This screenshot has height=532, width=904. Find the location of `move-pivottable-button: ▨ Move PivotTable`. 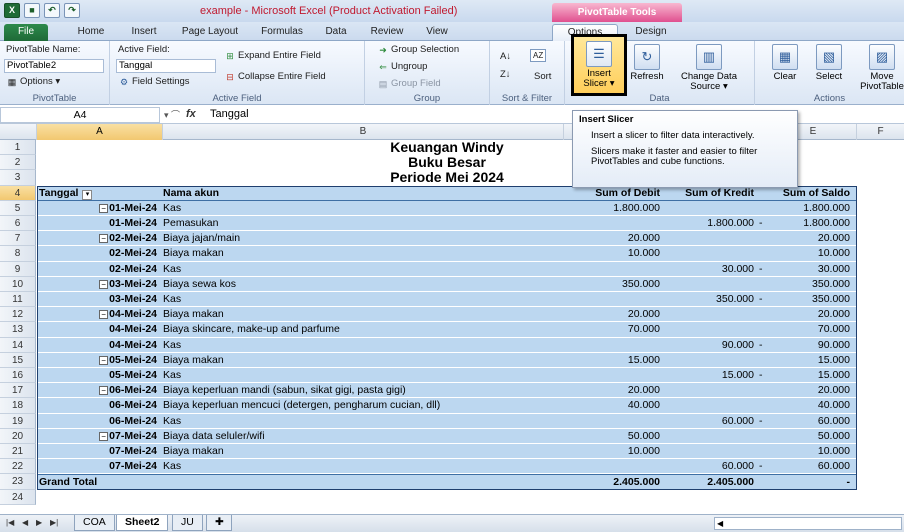

move-pivottable-button: ▨ Move PivotTable is located at coordinates (880, 68).